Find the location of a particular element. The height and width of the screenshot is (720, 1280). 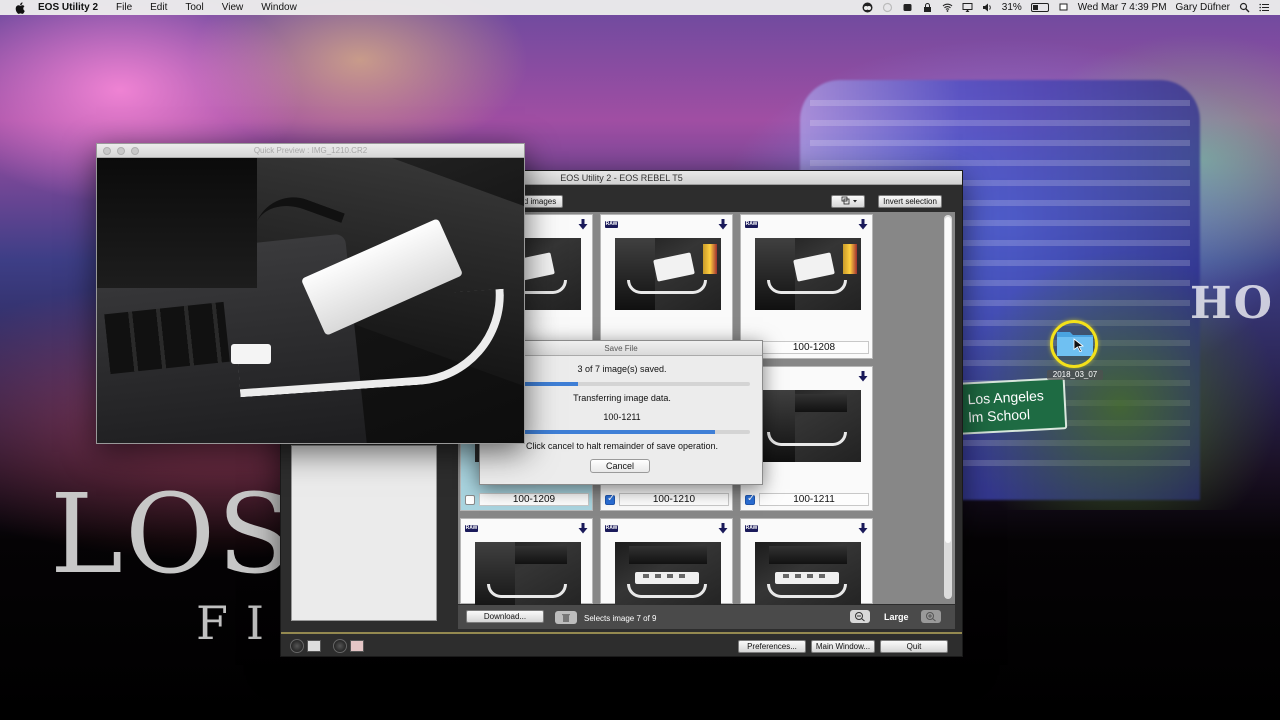

wallpaper-hood-text: HO is located at coordinates (1232, 303).